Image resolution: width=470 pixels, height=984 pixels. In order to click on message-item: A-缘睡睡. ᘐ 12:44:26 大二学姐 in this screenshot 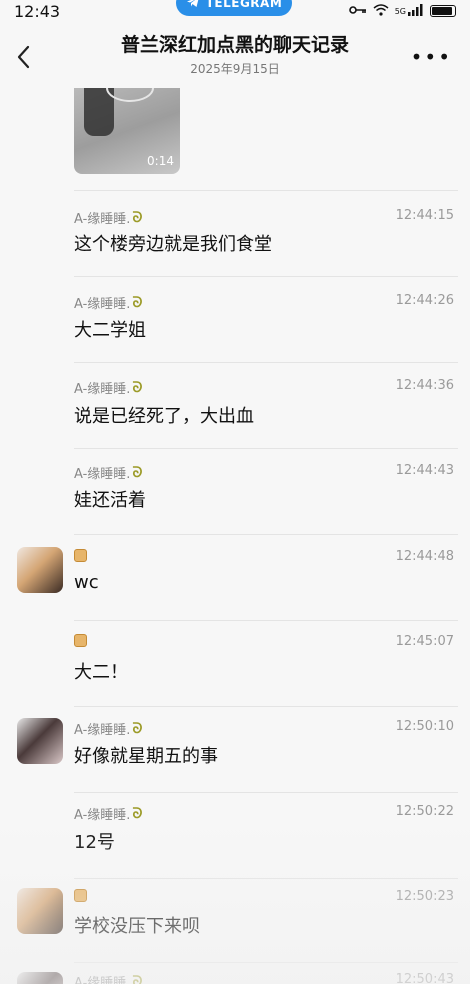, I will do `click(235, 319)`.